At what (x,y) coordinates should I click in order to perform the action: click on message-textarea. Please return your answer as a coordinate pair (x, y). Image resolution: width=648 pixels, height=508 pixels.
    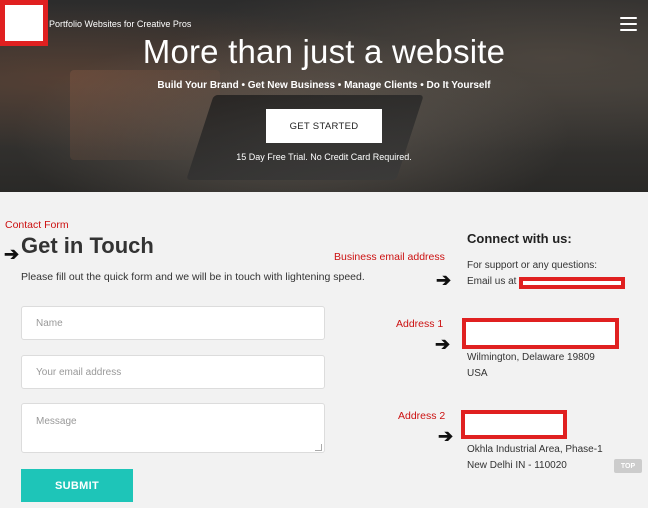
    Looking at the image, I should click on (173, 428).